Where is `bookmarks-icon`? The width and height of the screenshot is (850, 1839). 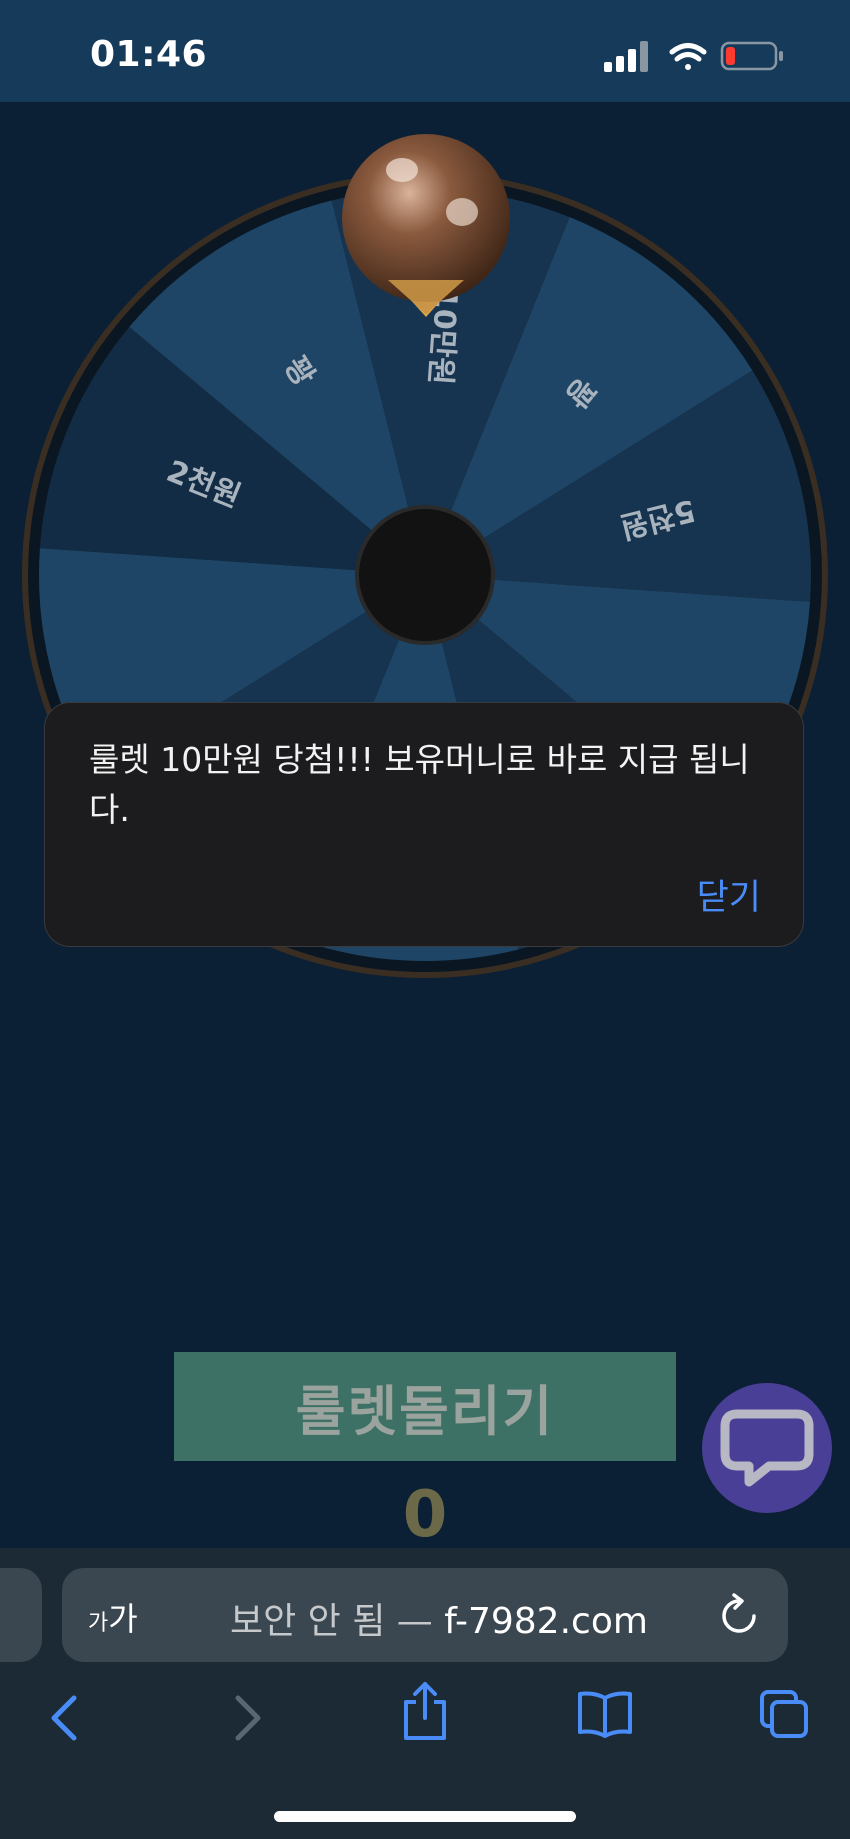
bookmarks-icon is located at coordinates (605, 1716).